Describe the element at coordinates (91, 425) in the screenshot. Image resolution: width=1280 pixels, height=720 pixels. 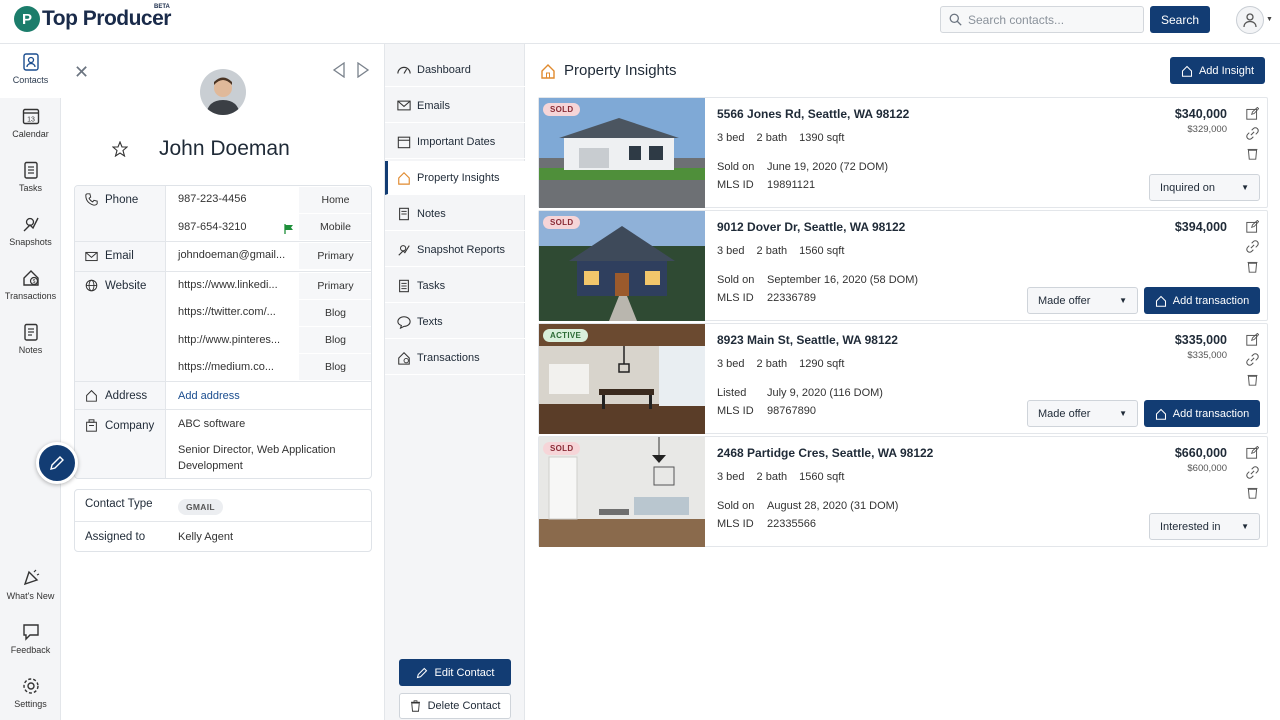
I see `company-icon` at that location.